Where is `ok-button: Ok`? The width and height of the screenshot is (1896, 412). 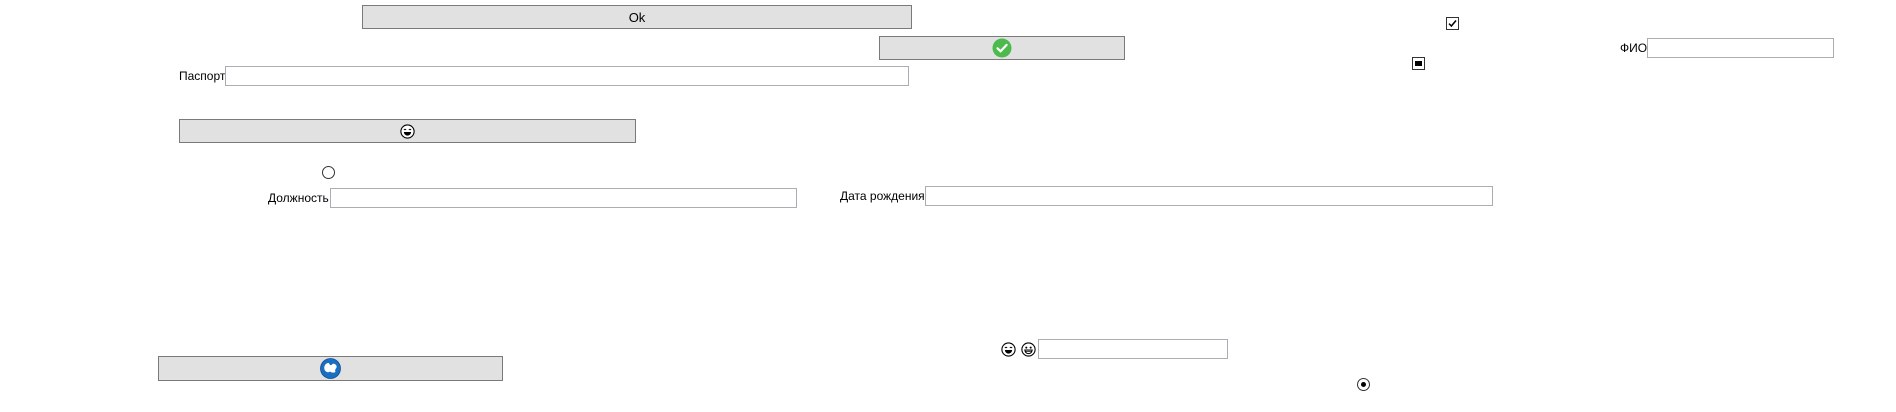
ok-button: Ok is located at coordinates (637, 17).